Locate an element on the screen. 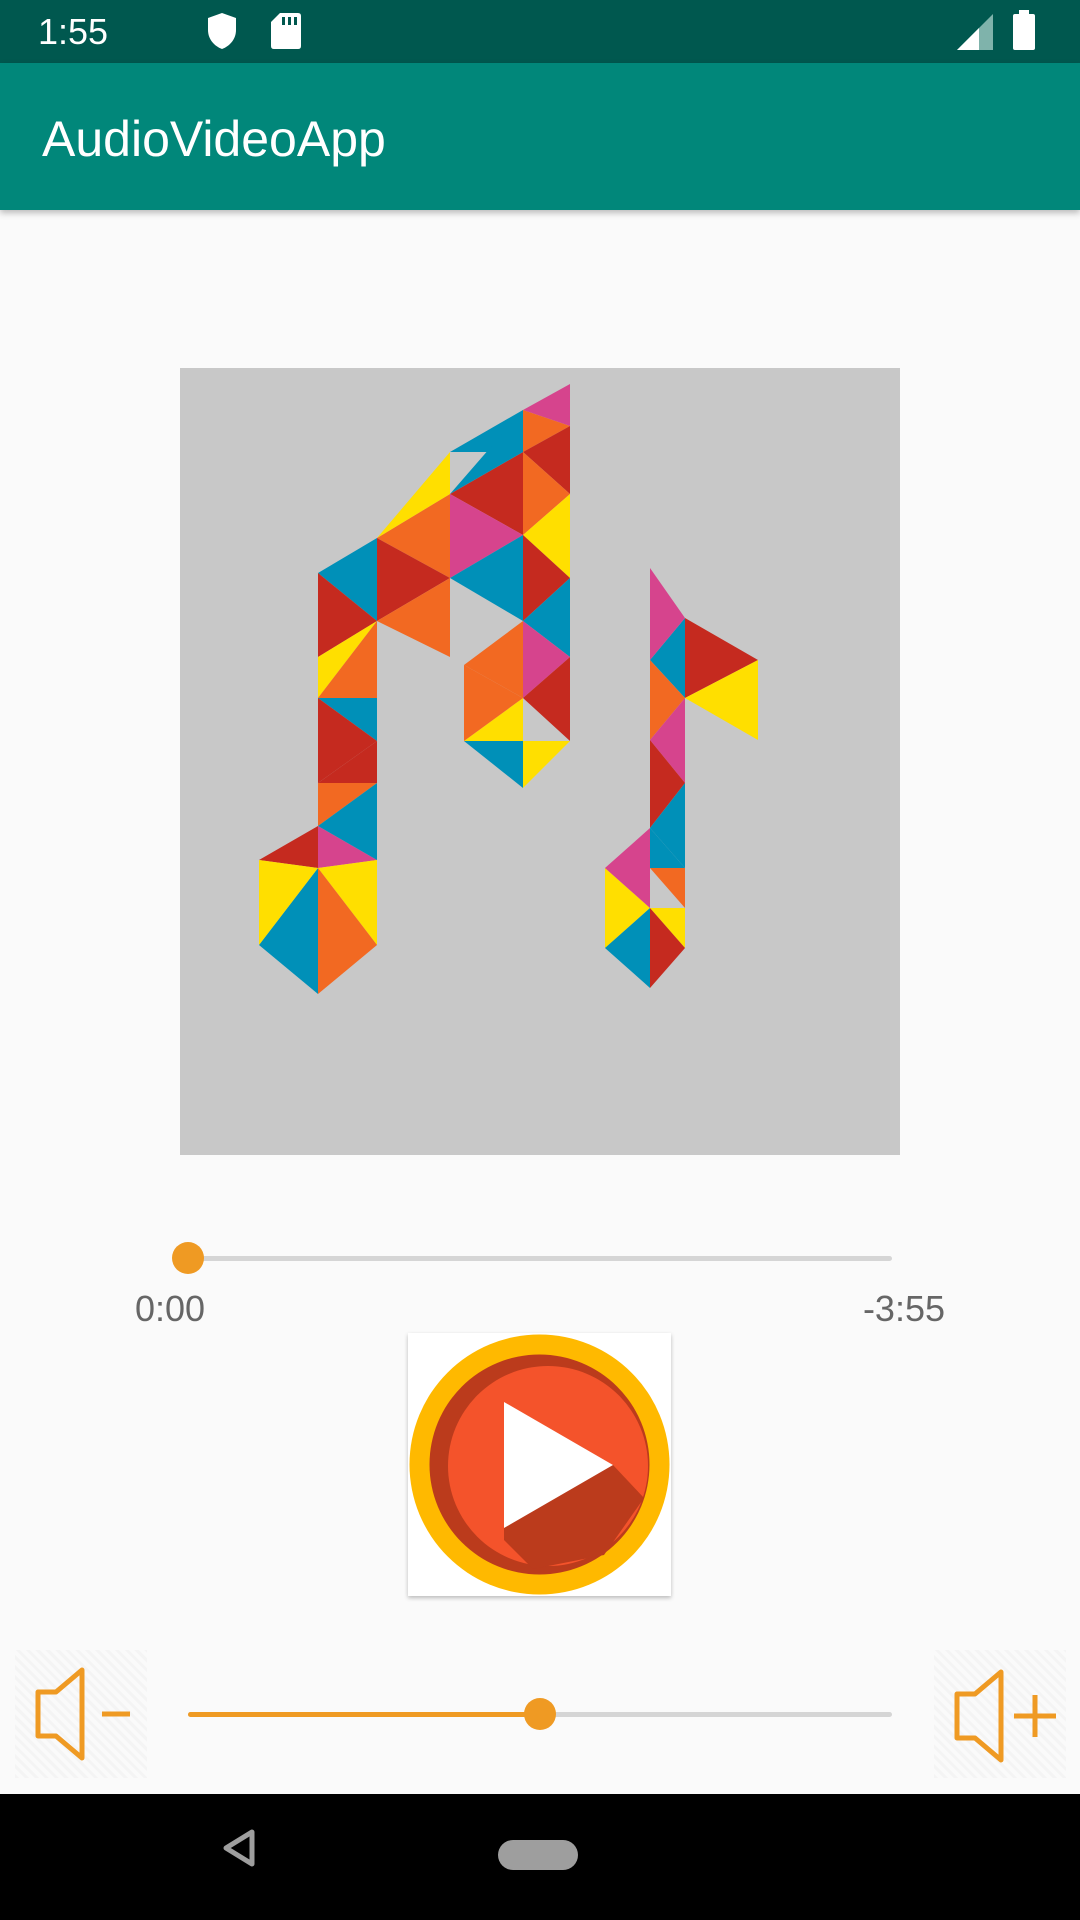 The height and width of the screenshot is (1920, 1080). seek-thumb is located at coordinates (188, 1258).